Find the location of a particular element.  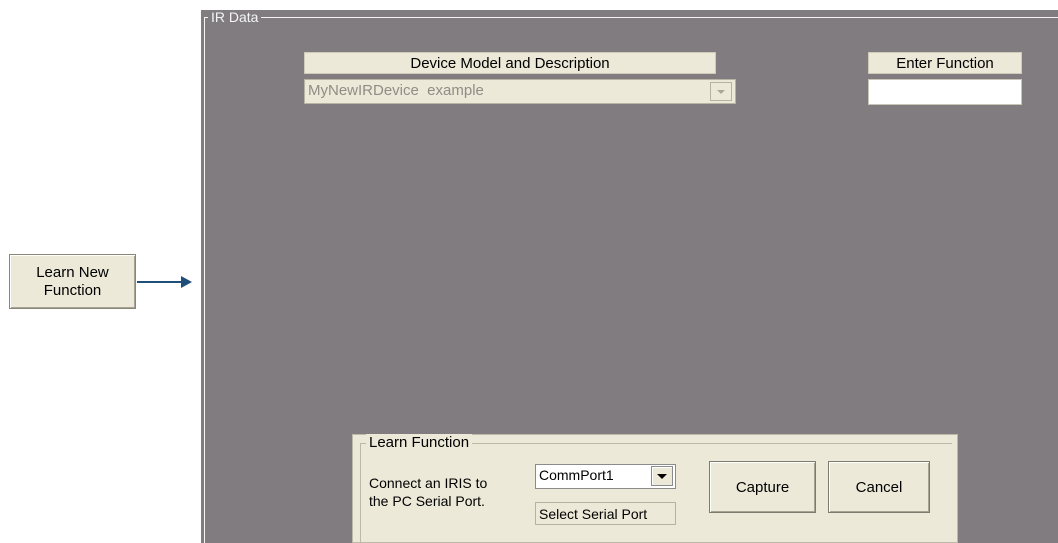

panel-frame-left is located at coordinates (204, 280).